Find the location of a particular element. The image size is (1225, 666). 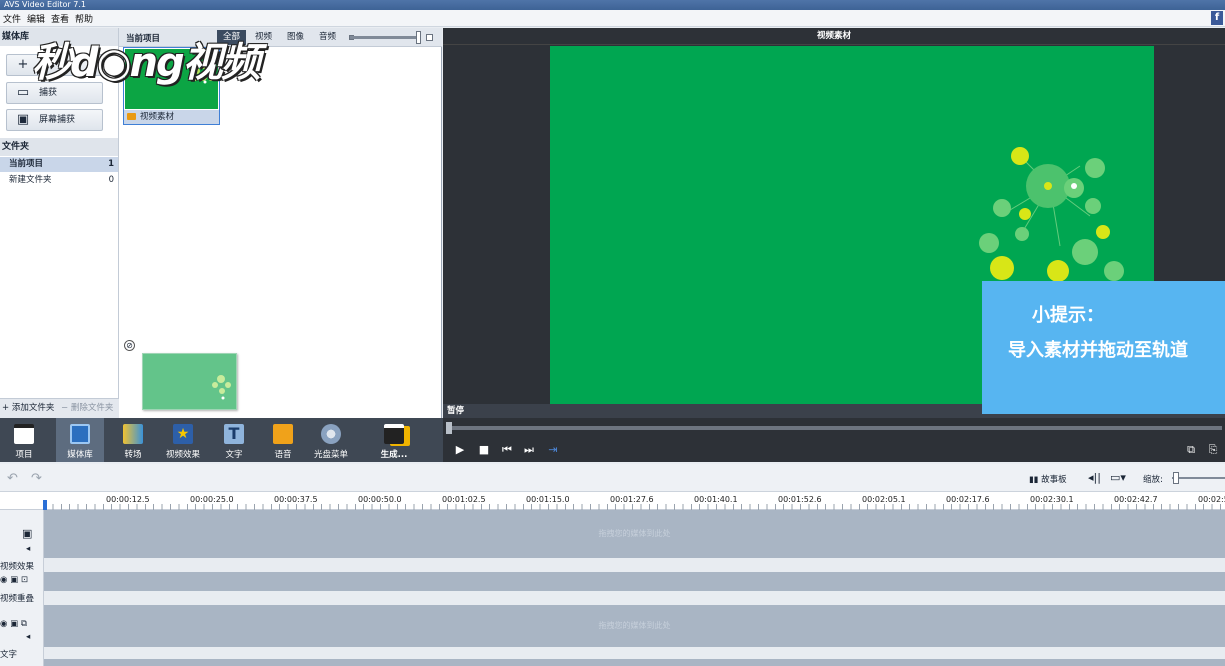

project-button: 项目 is located at coordinates (24, 440).